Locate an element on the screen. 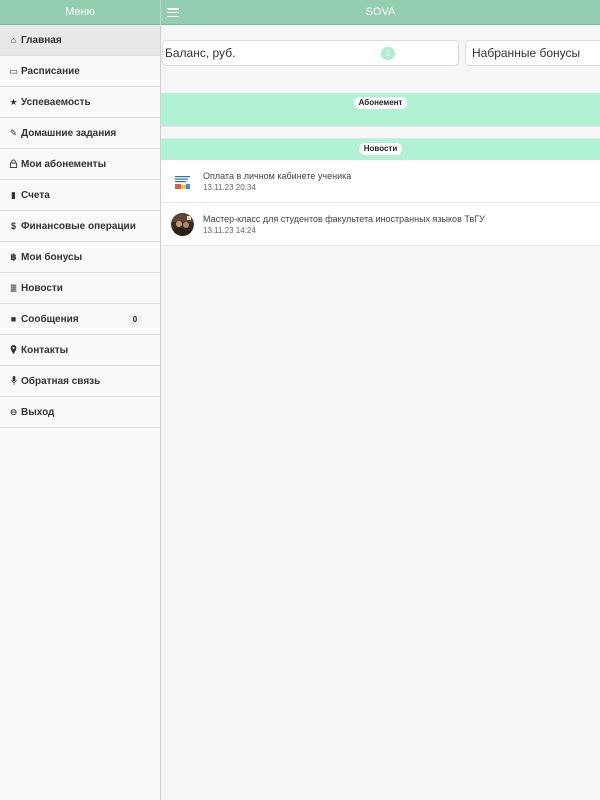 The height and width of the screenshot is (800, 600). sidebar-item-invoices: ▮ Счета is located at coordinates (80, 195).